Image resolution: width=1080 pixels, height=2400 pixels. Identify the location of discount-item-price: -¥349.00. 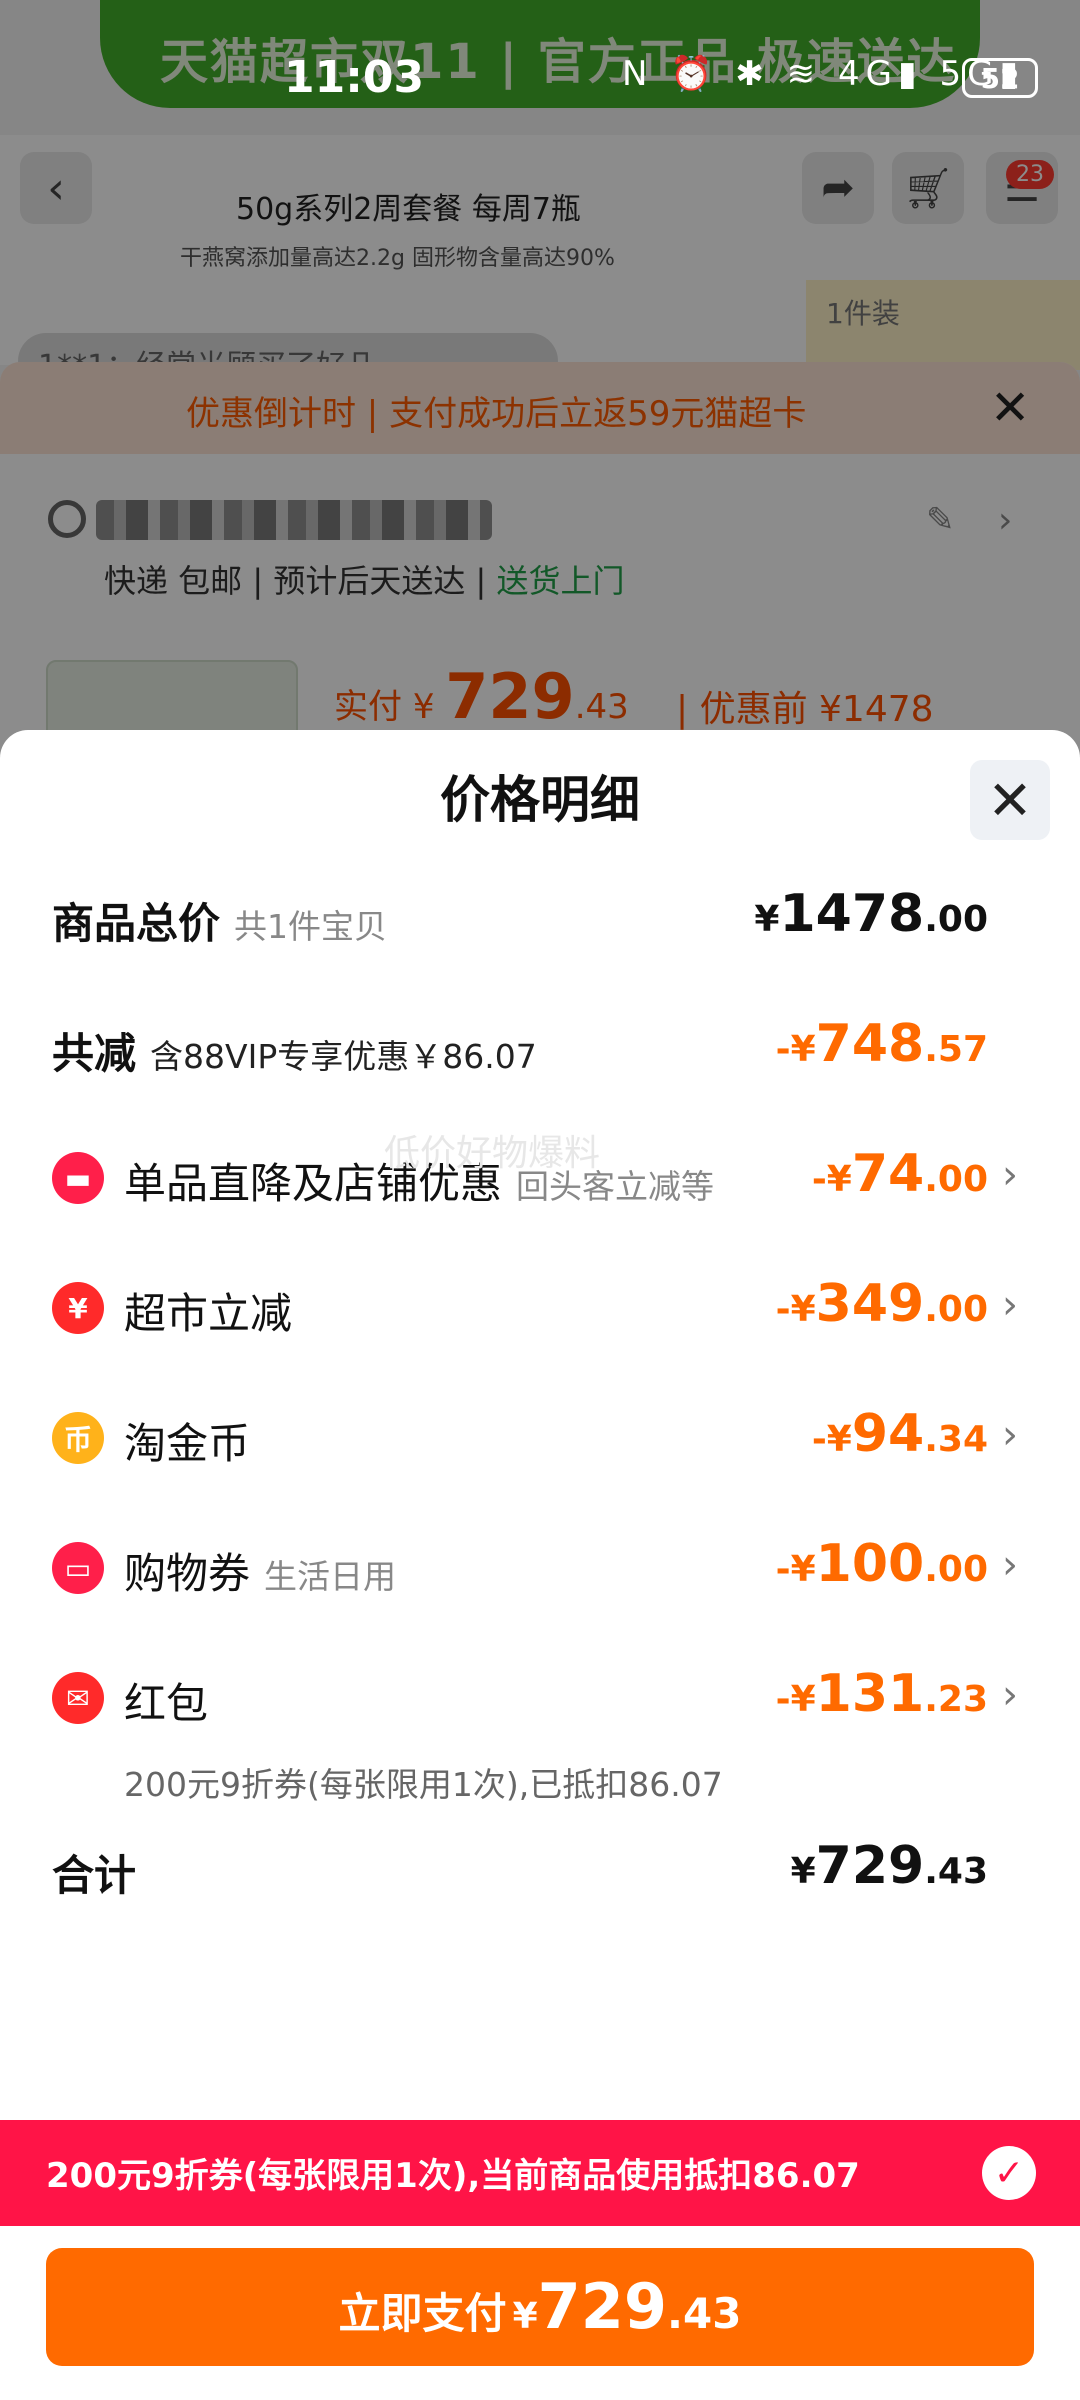
(881, 1304).